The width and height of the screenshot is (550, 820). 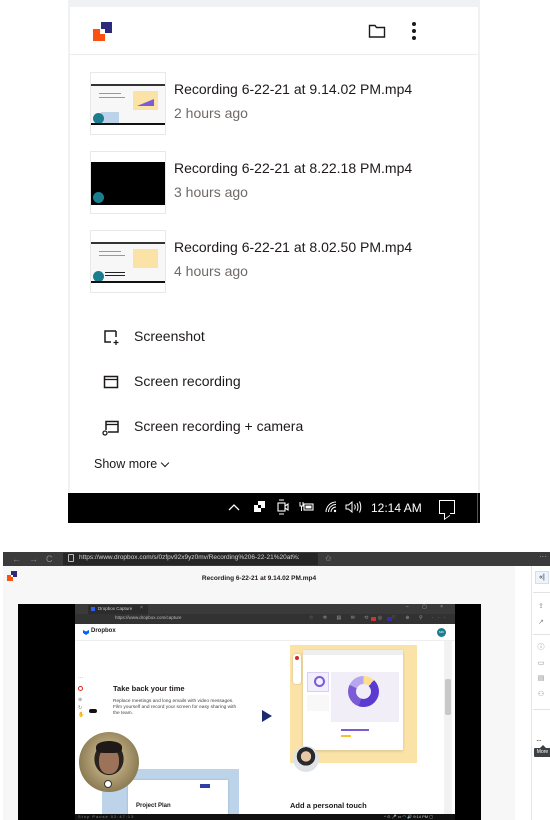 I want to click on divider, so click(x=265, y=640).